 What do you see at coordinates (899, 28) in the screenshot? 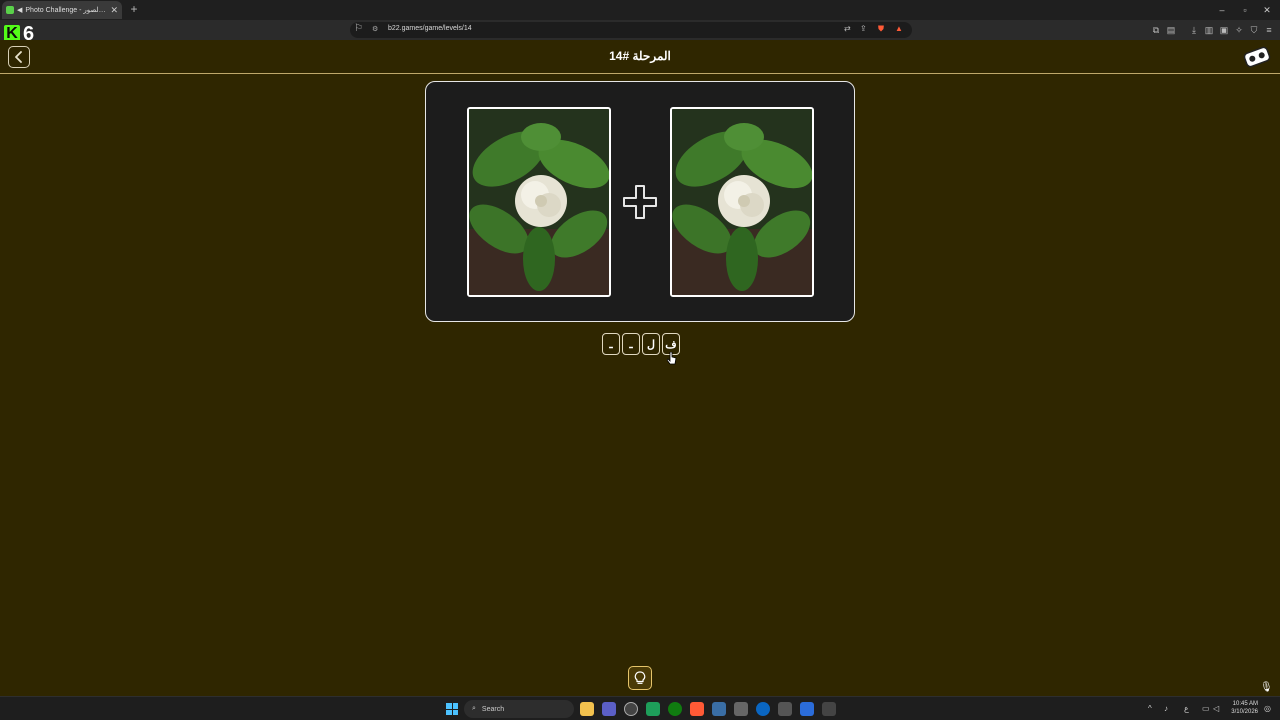
I see `brave-rewards-icon: ▲` at bounding box center [899, 28].